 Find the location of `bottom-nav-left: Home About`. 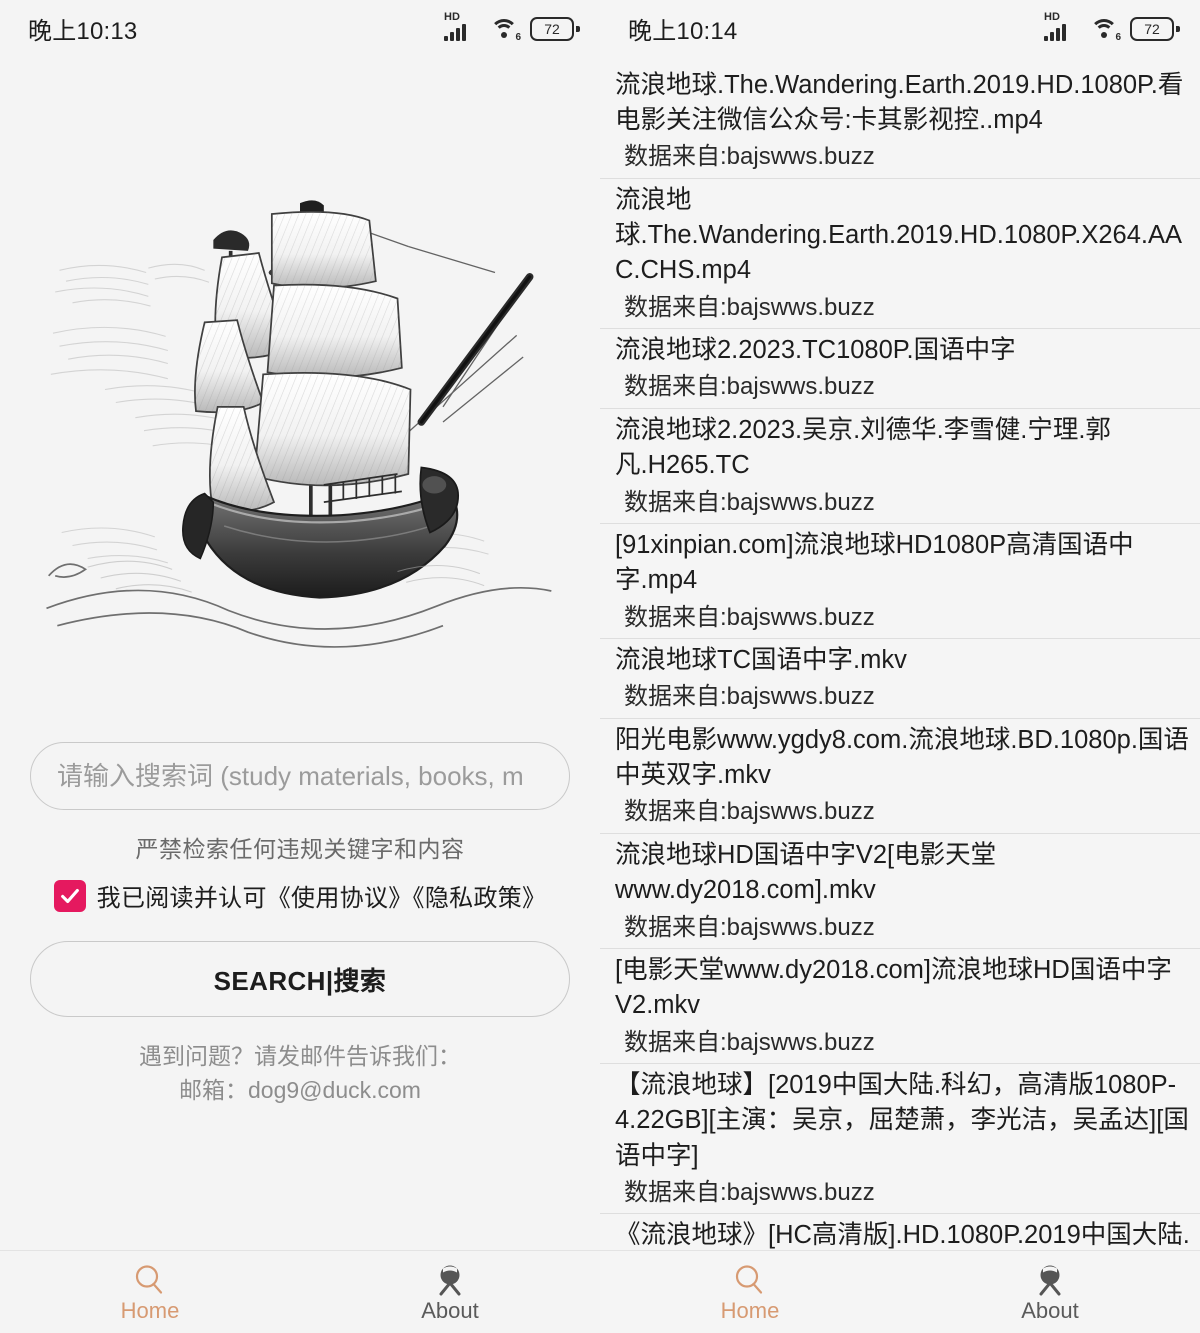

bottom-nav-left: Home About is located at coordinates (300, 1291).